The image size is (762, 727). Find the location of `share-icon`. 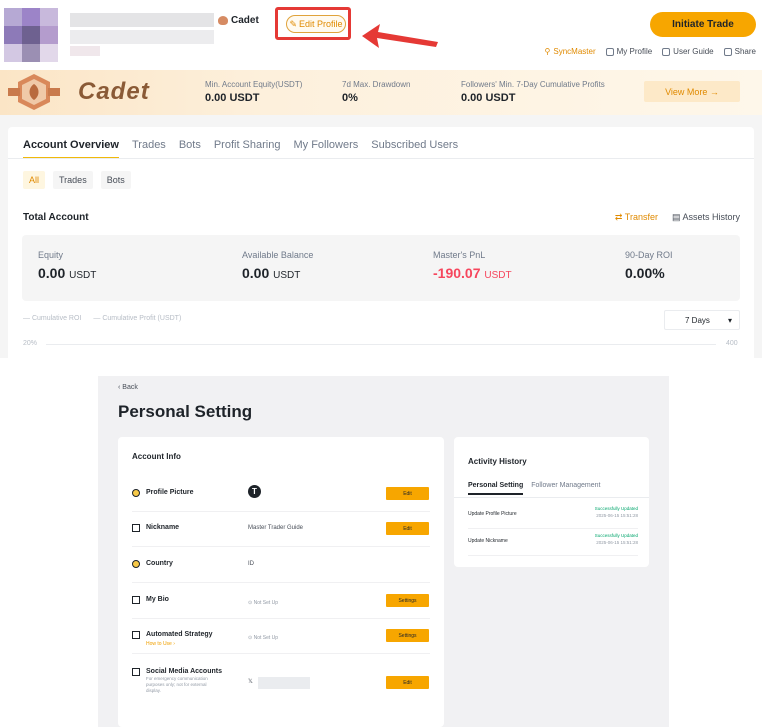

share-icon is located at coordinates (727, 51).